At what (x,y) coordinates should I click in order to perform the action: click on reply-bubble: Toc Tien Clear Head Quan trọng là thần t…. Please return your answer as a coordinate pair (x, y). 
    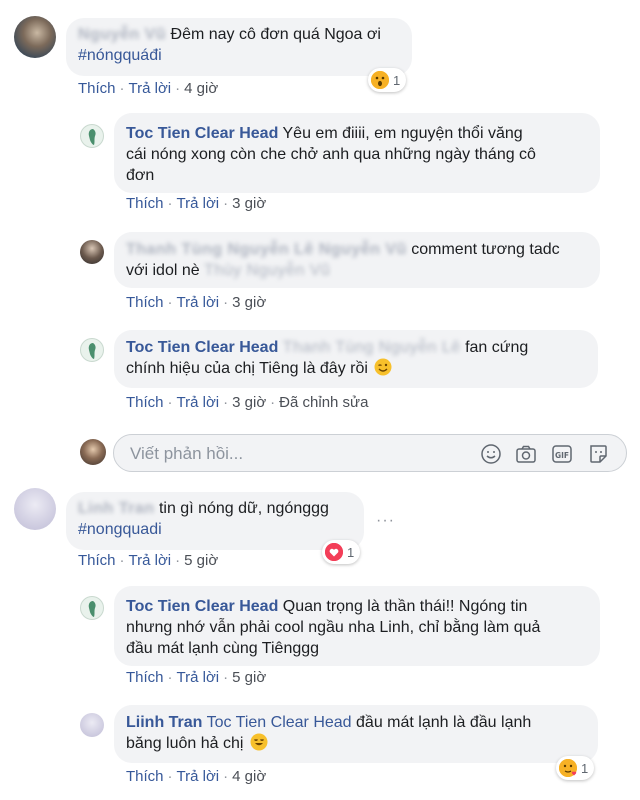
    Looking at the image, I should click on (357, 626).